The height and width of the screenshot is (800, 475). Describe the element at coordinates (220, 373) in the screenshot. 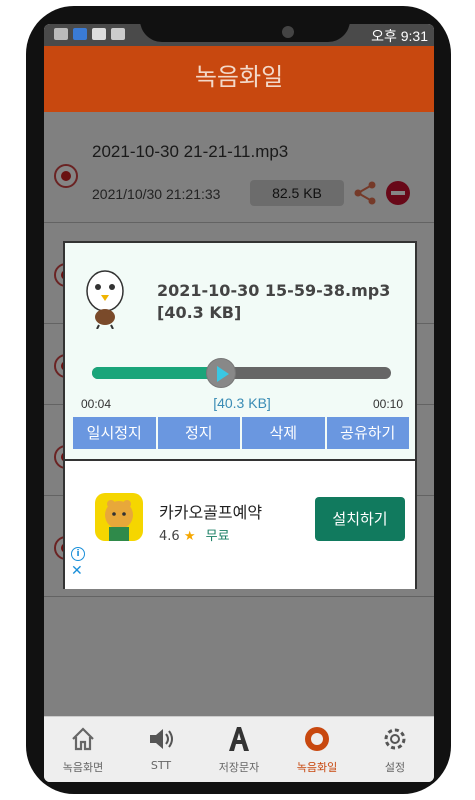

I see `seek-thumb-play-icon` at that location.